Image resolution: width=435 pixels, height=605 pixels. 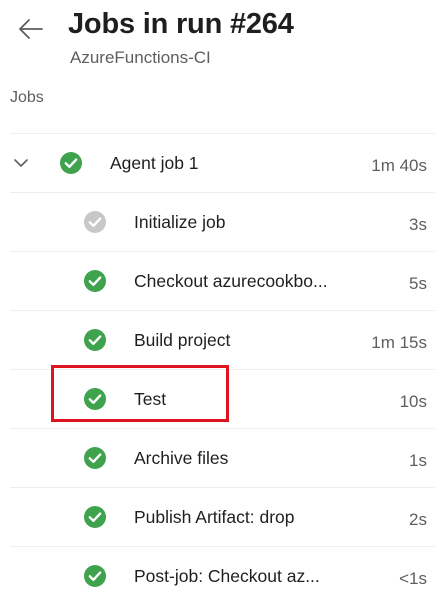 I want to click on job-duration: 5s, so click(x=418, y=283).